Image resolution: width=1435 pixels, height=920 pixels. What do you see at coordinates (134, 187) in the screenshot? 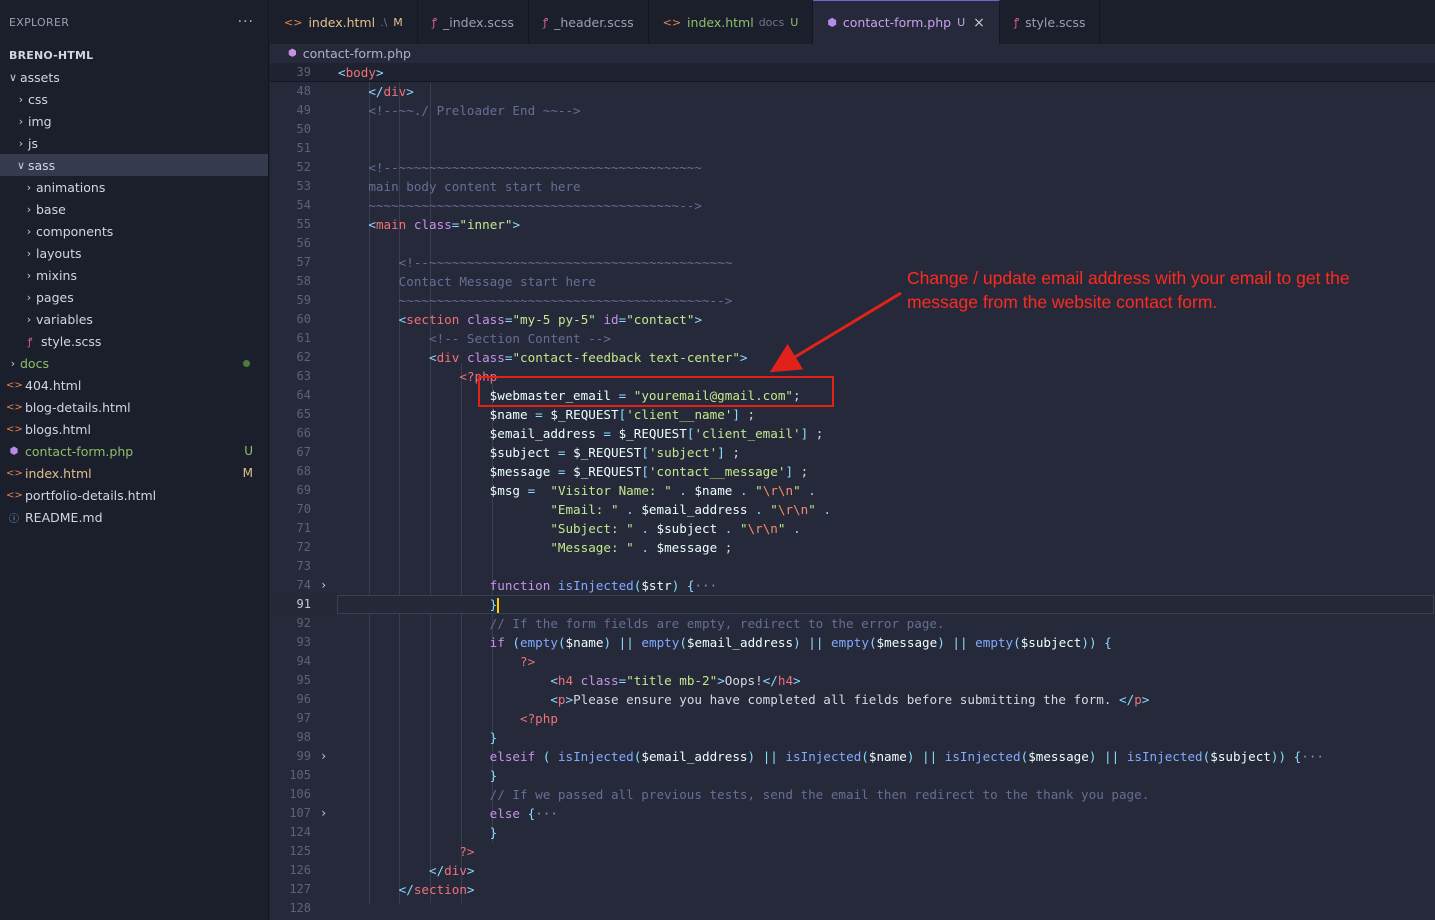
I see `tree-item-animations: › animations` at bounding box center [134, 187].